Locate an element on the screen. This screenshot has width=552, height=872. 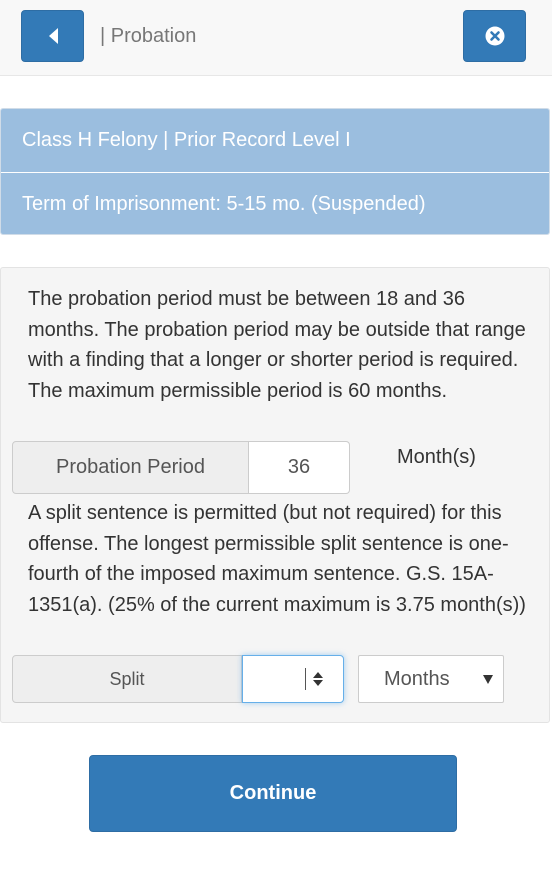
split-unit-selected: Months is located at coordinates (417, 678).